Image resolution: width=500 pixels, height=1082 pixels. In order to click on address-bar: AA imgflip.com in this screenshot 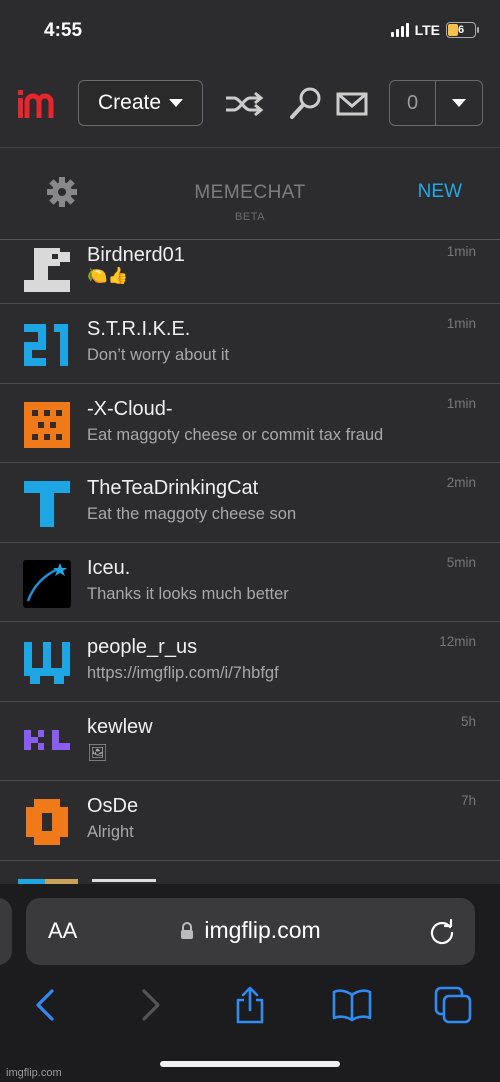, I will do `click(250, 931)`.